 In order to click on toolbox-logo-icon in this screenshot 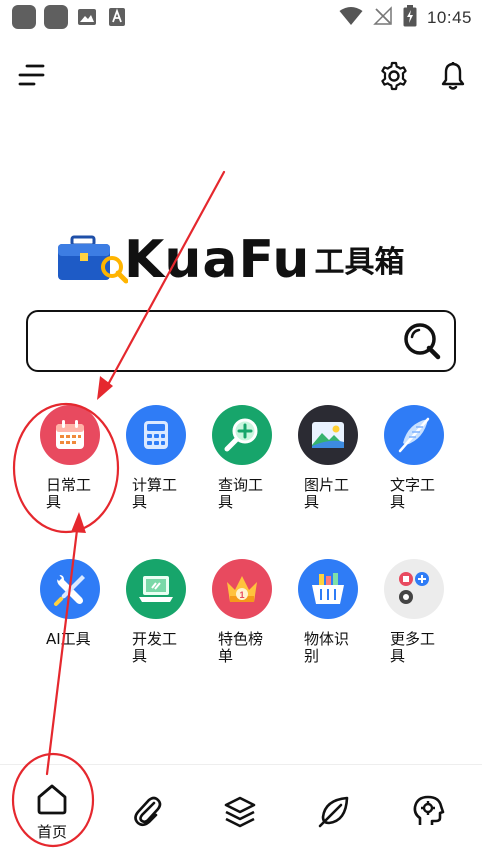, I will do `click(92, 260)`.